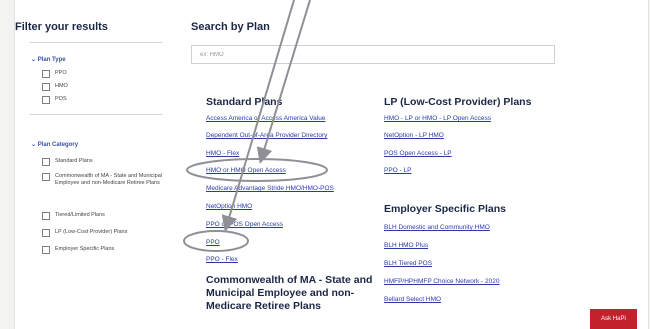 This screenshot has width=650, height=329. I want to click on filter-option-tiered: Tiered/Limited Plans, so click(73, 216).